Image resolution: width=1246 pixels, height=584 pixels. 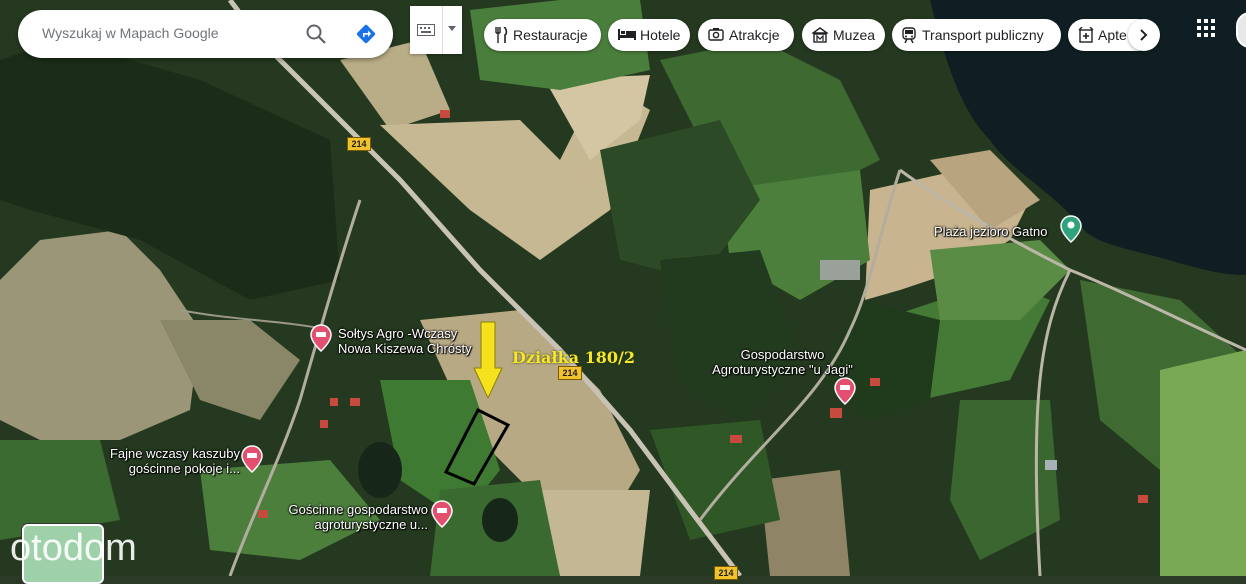 I want to click on chevron-right-icon, so click(x=1144, y=35).